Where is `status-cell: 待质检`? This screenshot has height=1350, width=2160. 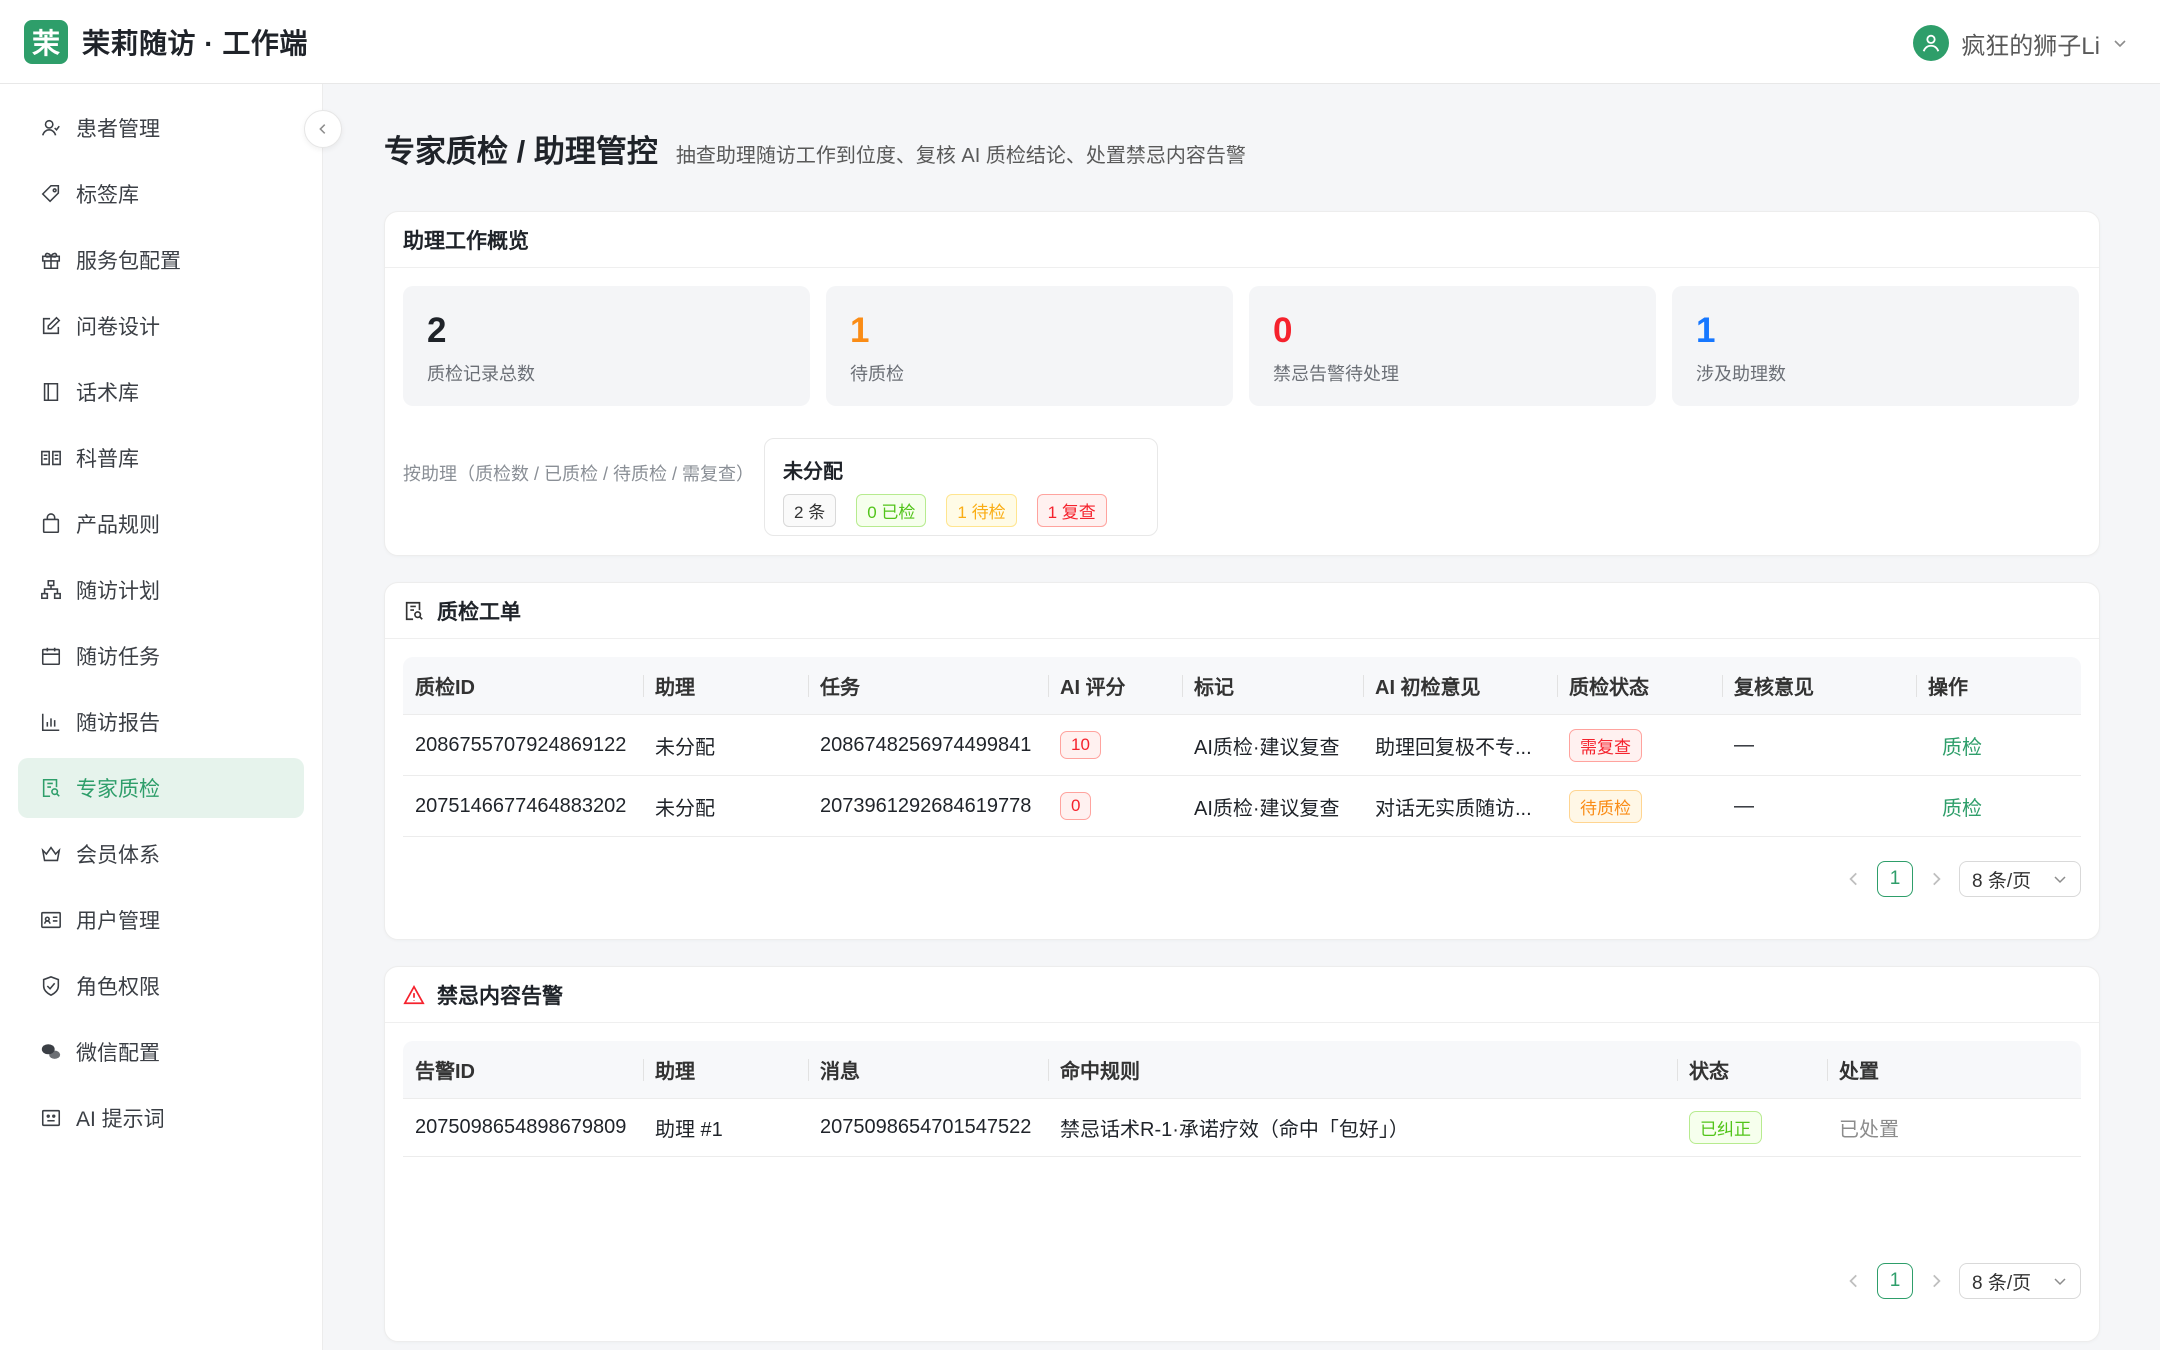
status-cell: 待质检 is located at coordinates (1639, 806).